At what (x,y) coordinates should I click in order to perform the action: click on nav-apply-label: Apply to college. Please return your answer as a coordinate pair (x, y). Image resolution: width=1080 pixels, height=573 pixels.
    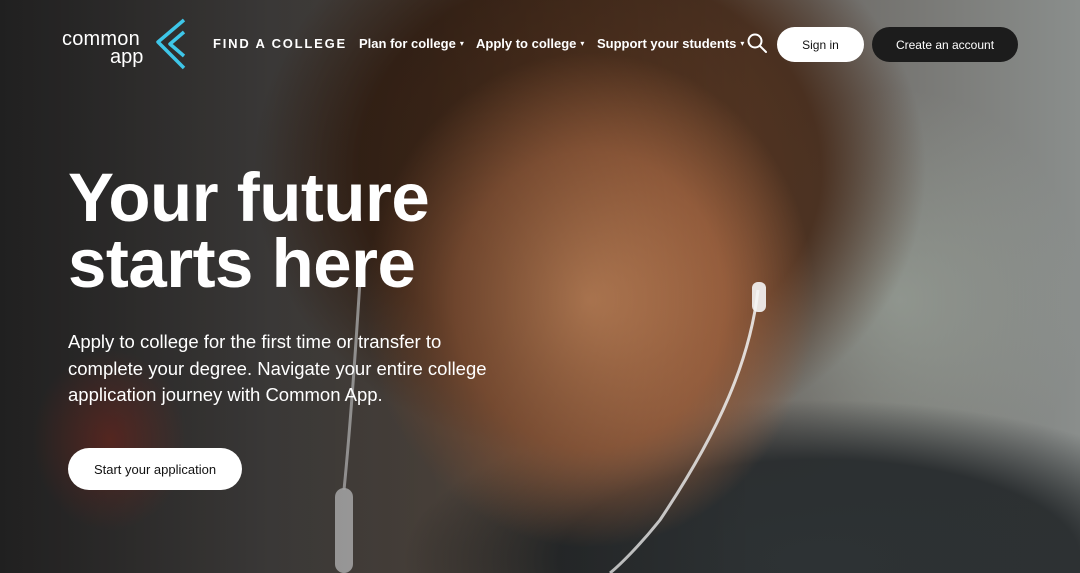
    Looking at the image, I should click on (526, 43).